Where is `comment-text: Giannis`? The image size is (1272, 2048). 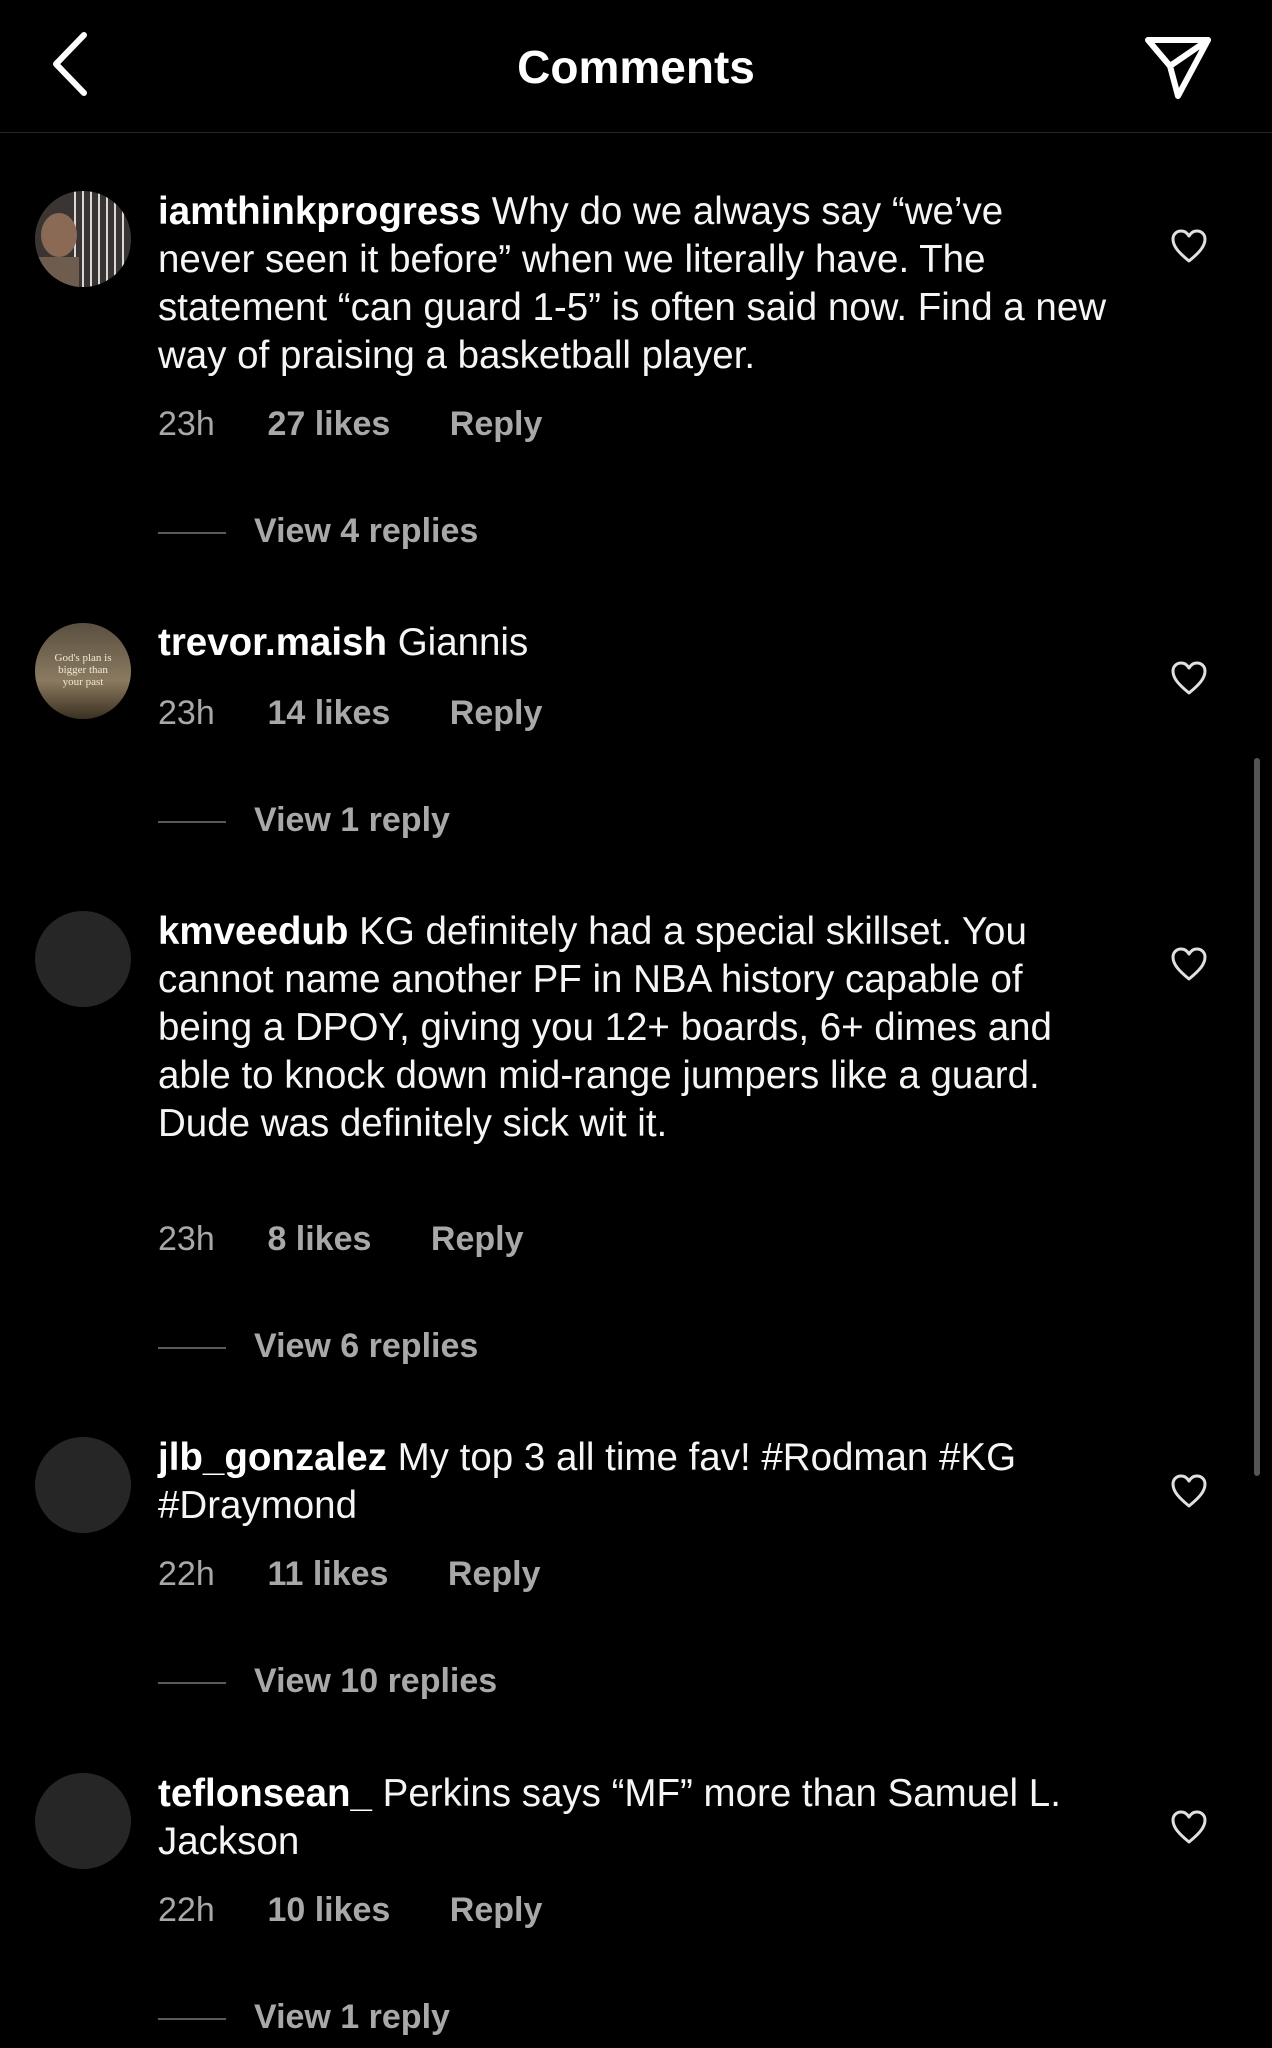
comment-text: Giannis is located at coordinates (463, 642).